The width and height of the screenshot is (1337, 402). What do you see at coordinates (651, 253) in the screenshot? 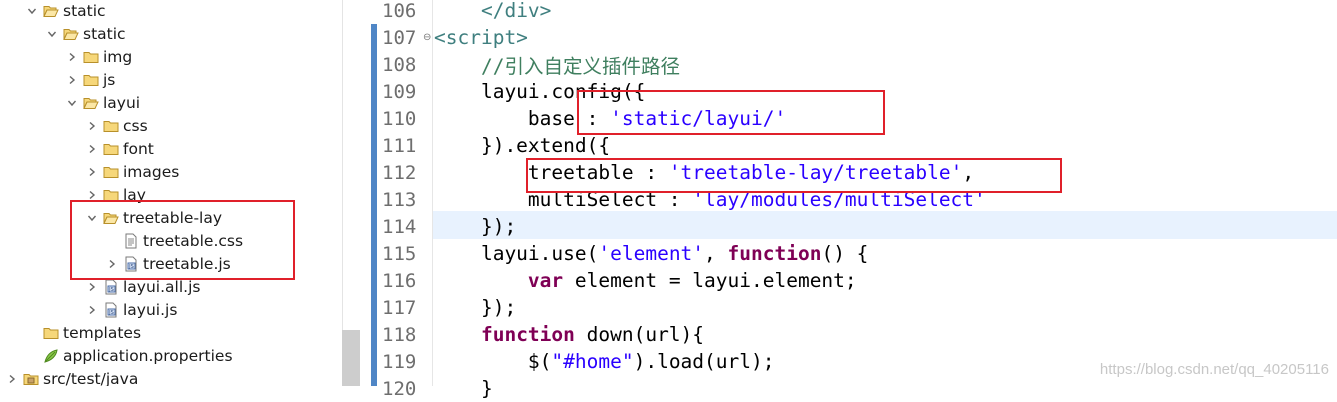
I see `code-text: layui.use('element', function() {` at bounding box center [651, 253].